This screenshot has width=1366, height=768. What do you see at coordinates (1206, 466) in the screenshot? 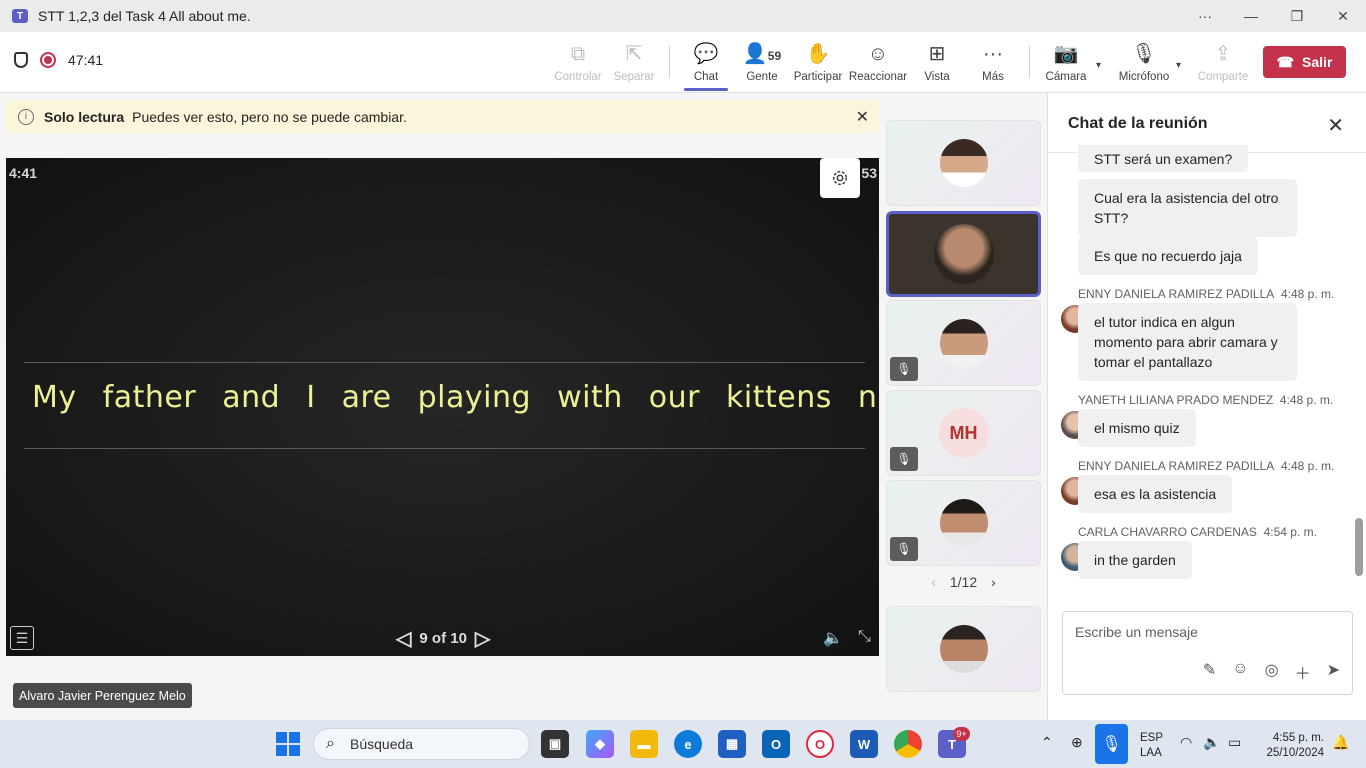
I see `message-meta: ENNY DANIELA RAMIREZ PADILLA 4:48 p. m.` at bounding box center [1206, 466].